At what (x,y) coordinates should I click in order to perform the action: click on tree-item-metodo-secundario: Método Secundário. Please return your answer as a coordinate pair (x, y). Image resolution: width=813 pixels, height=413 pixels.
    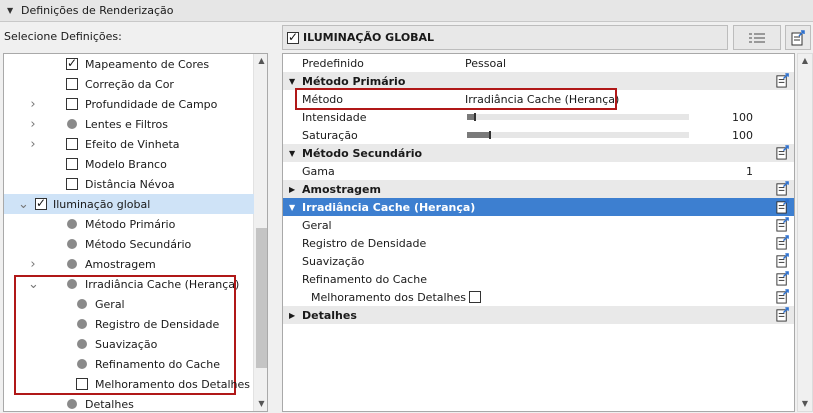
    Looking at the image, I should click on (129, 244).